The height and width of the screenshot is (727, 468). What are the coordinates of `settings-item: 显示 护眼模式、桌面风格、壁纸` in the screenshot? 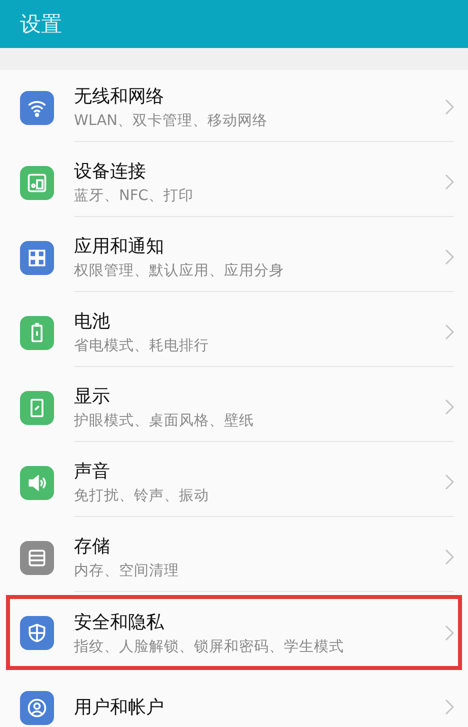 It's located at (234, 407).